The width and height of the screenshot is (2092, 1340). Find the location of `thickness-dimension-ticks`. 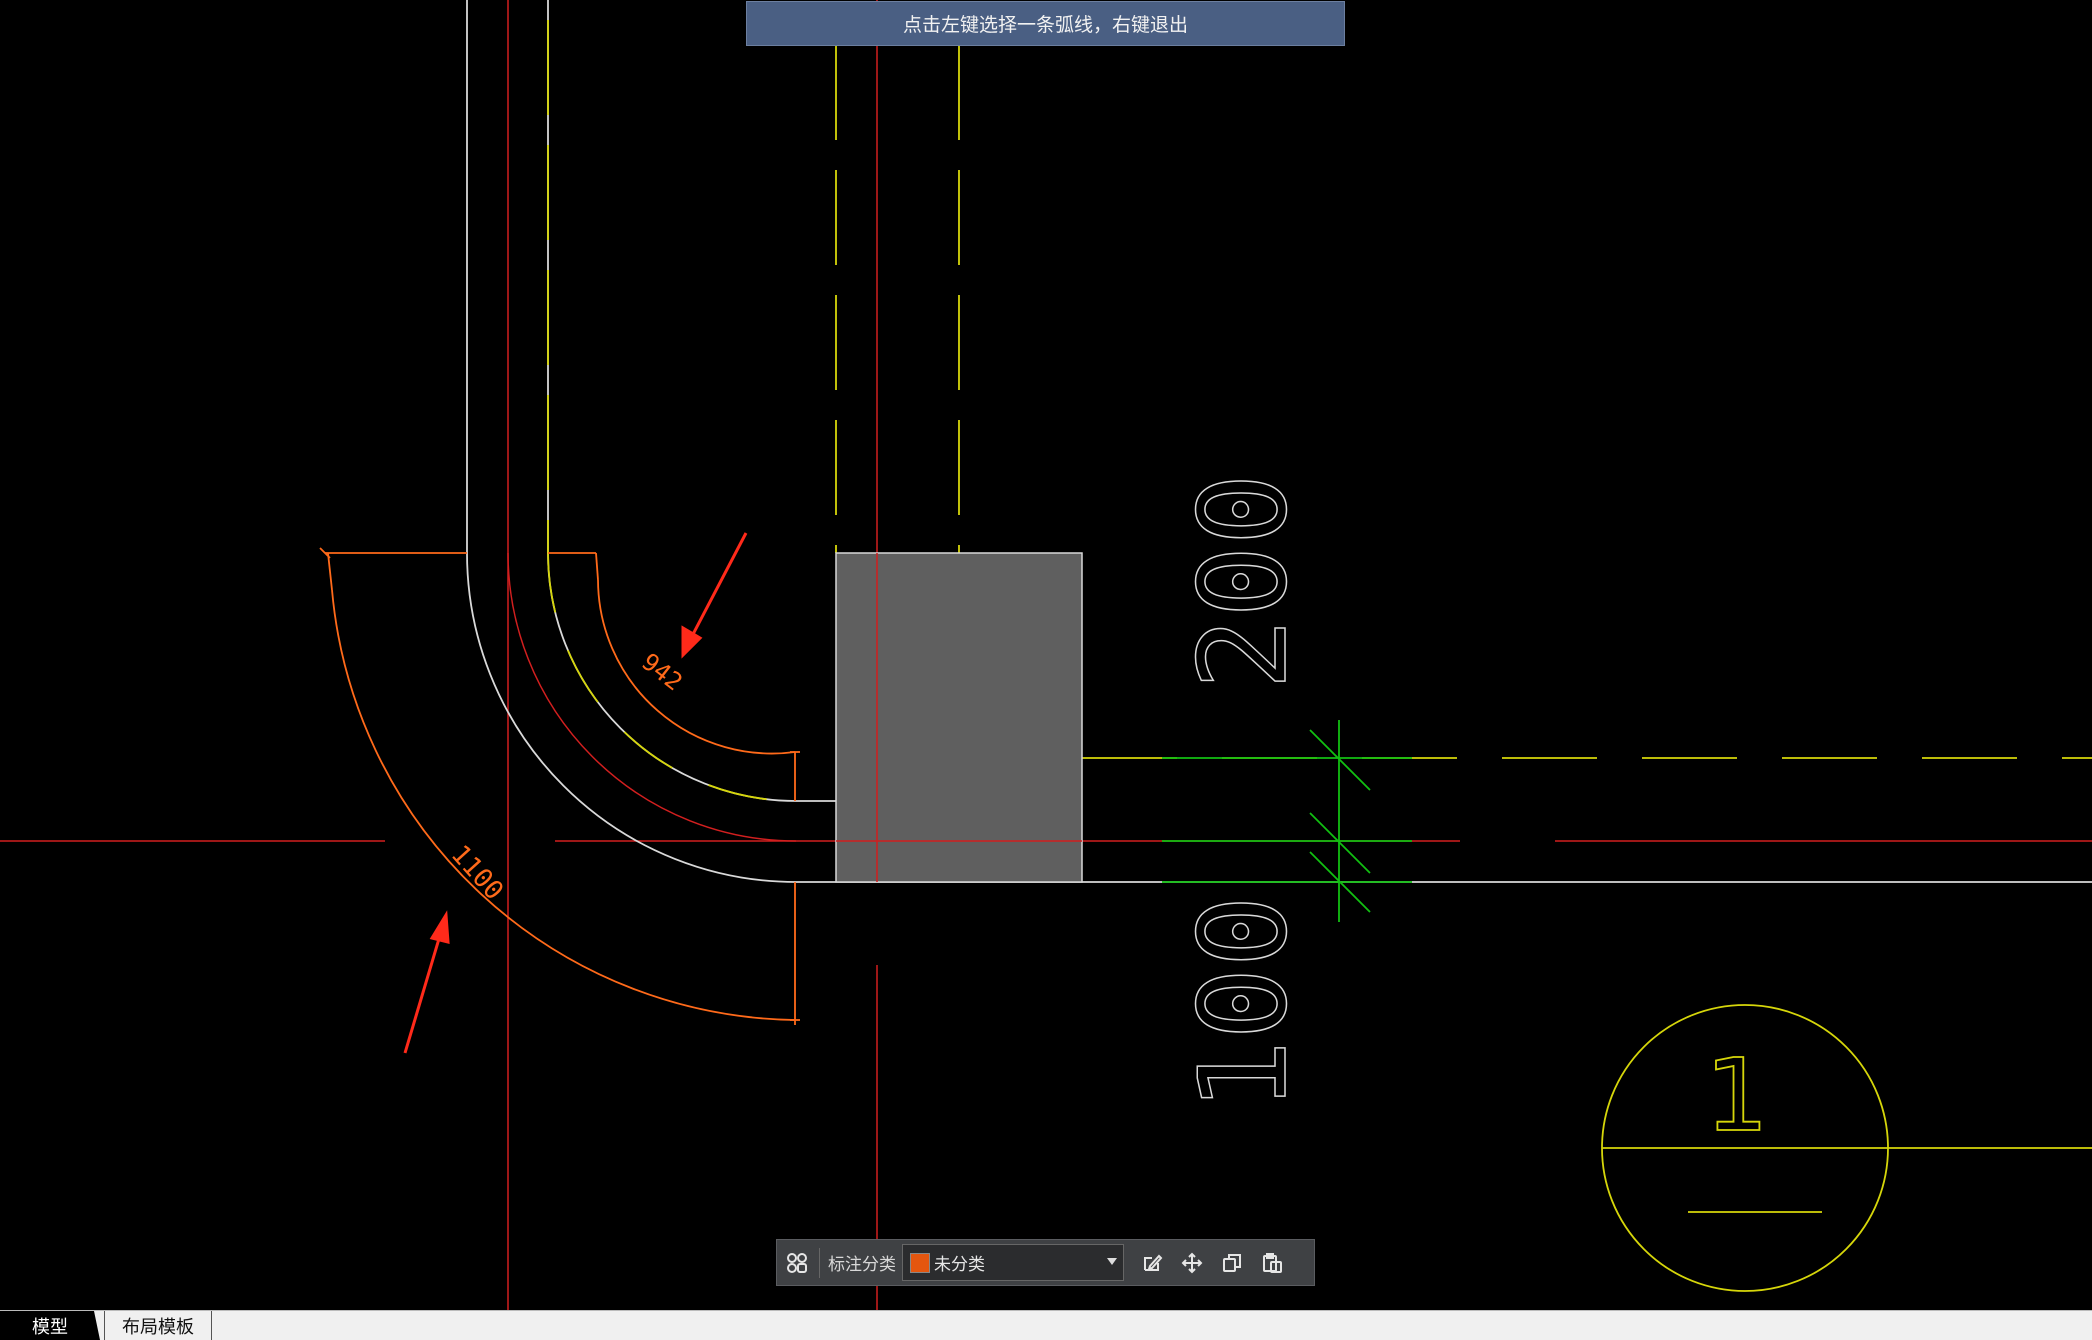

thickness-dimension-ticks is located at coordinates (1287, 821).